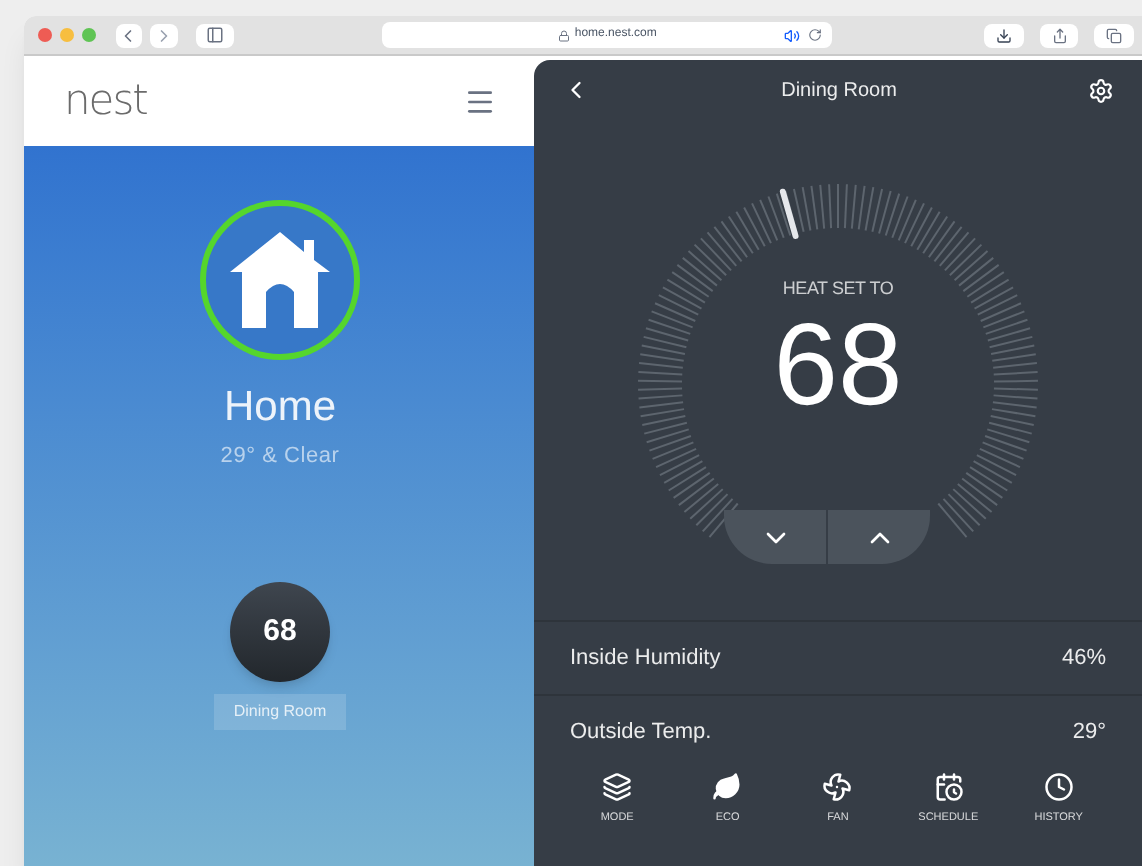 The image size is (1142, 866). Describe the element at coordinates (839, 91) in the screenshot. I see `panel-title: Dining Room` at that location.